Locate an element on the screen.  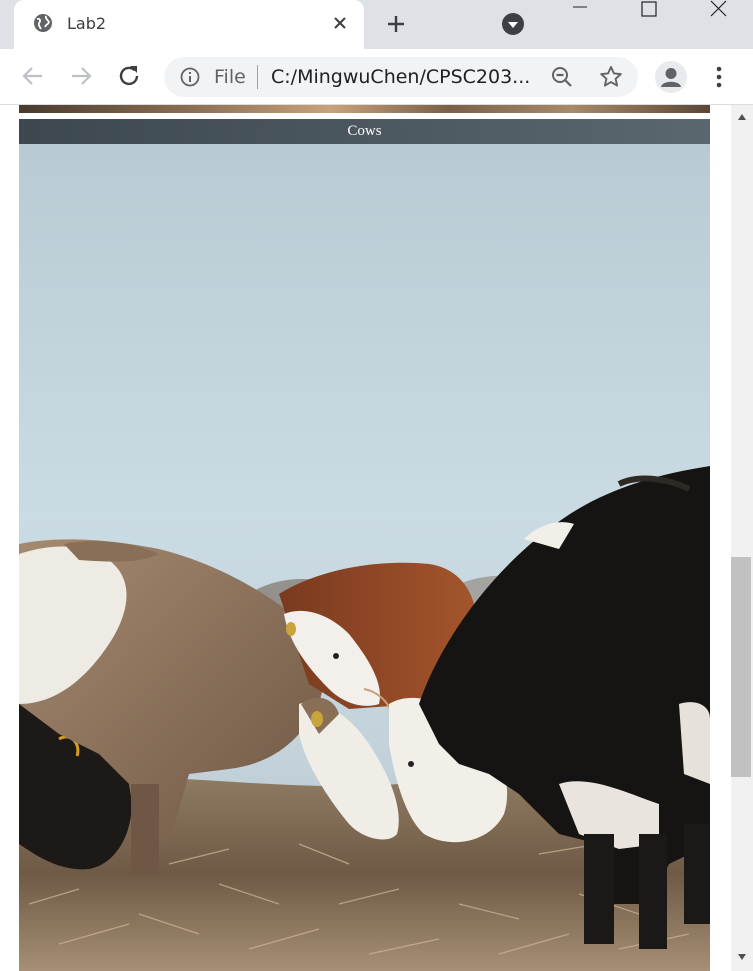
scrollbar-thumb is located at coordinates (741, 667).